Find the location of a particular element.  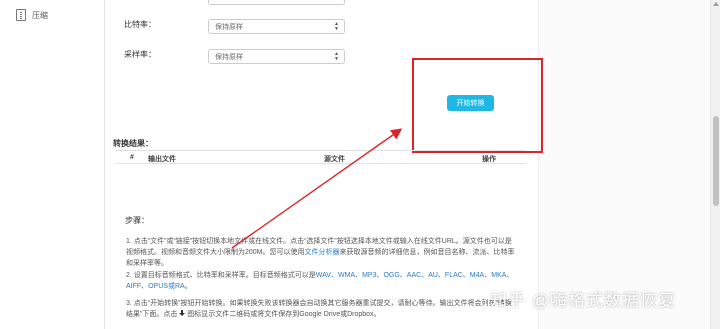

arrow-line is located at coordinates (317, 188).